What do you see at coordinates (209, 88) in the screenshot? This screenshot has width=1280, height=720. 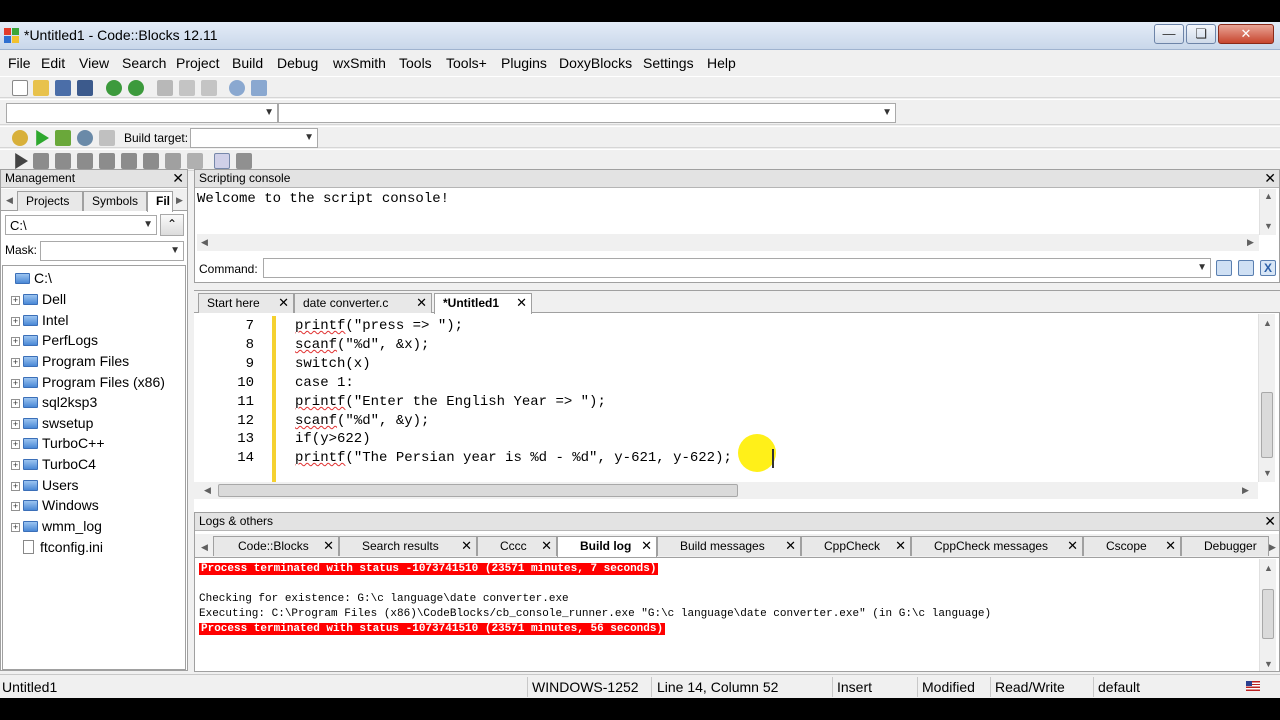 I see `paste-icon` at bounding box center [209, 88].